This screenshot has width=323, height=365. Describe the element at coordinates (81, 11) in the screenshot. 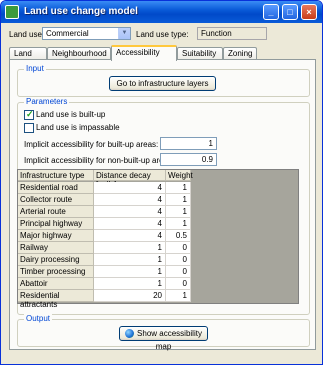

I see `window-title: Land use change model` at that location.